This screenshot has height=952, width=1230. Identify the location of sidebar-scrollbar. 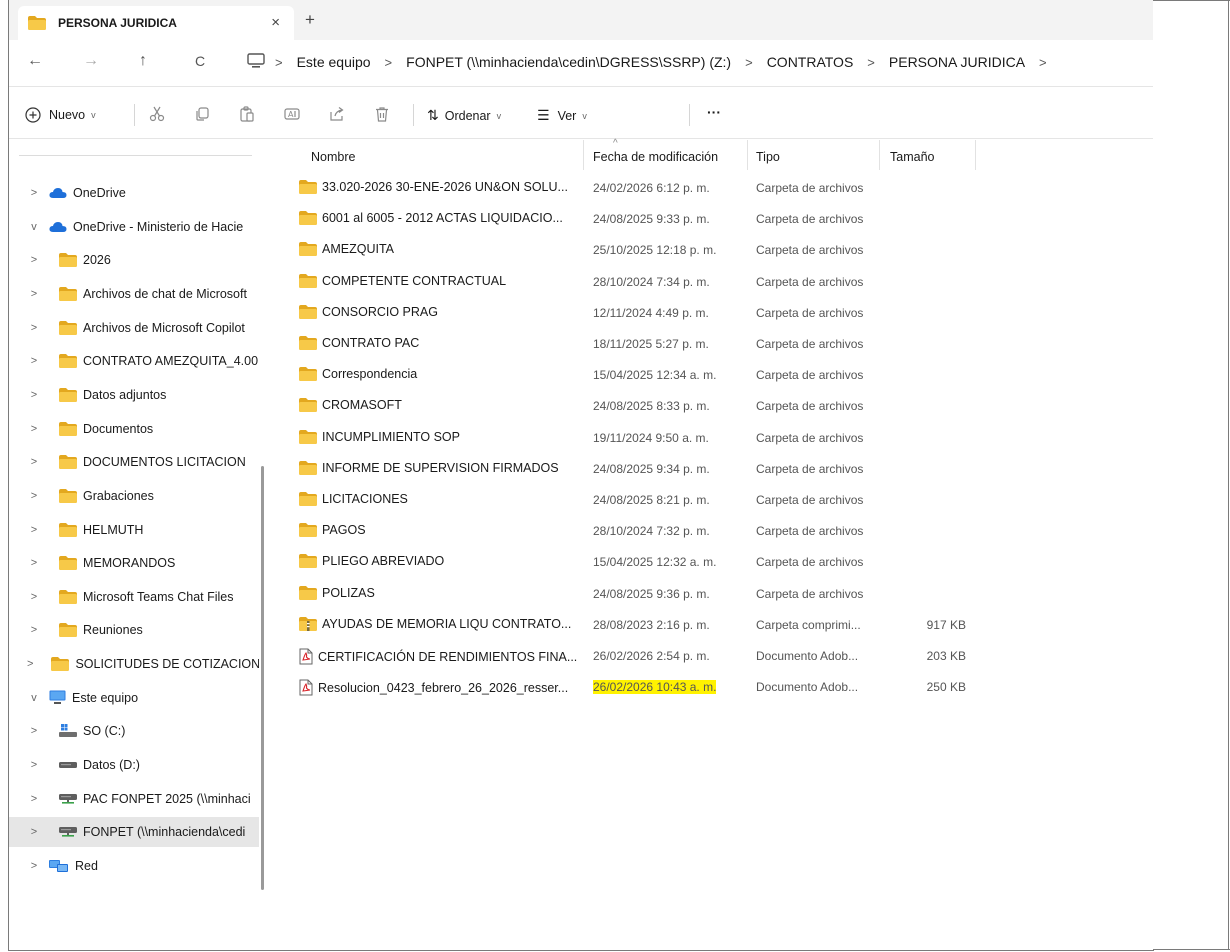
(262, 678).